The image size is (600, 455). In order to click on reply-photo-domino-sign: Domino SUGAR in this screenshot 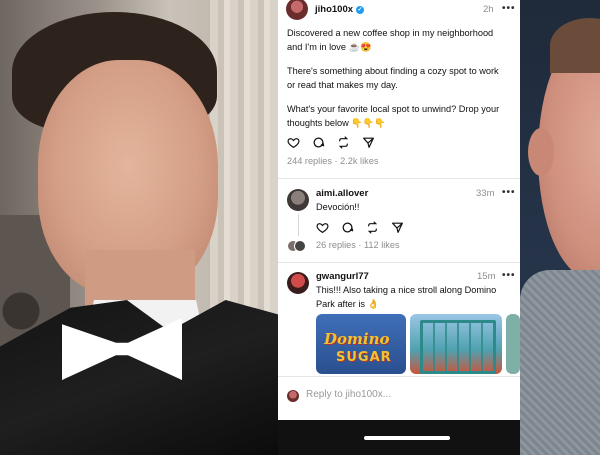, I will do `click(361, 344)`.